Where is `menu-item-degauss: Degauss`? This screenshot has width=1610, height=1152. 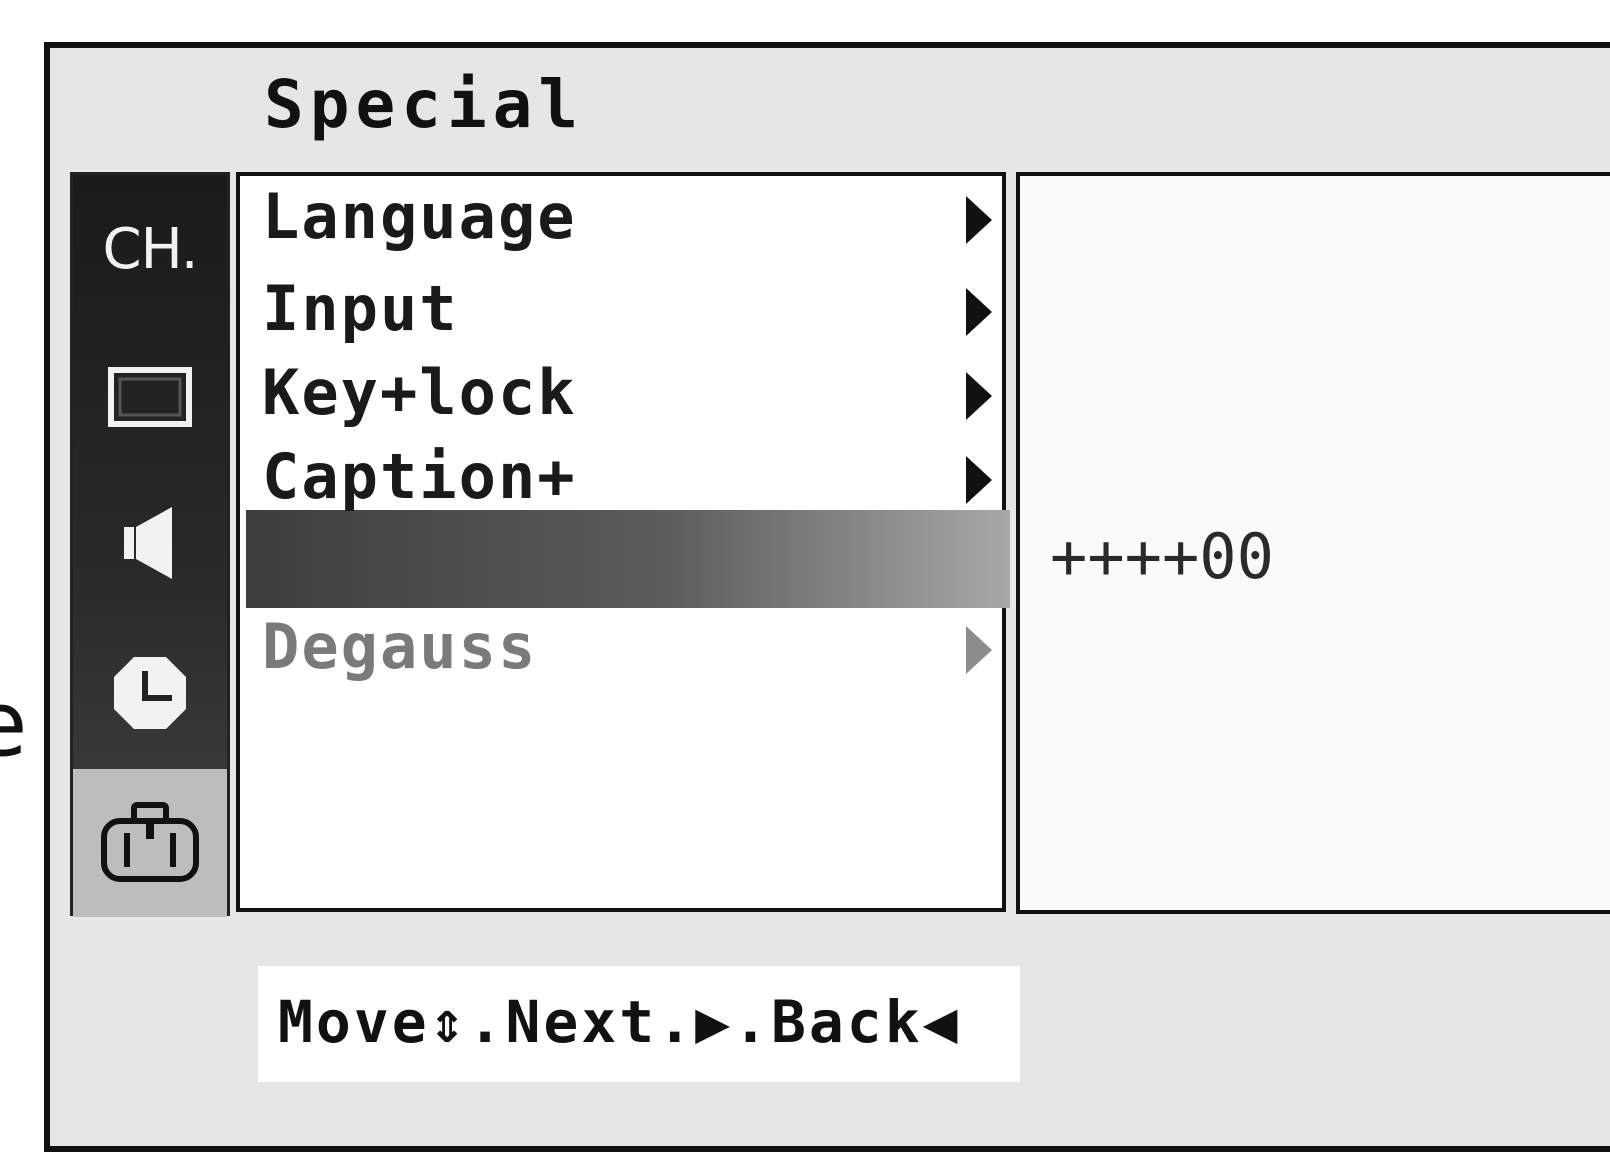
menu-item-degauss: Degauss is located at coordinates (632, 653).